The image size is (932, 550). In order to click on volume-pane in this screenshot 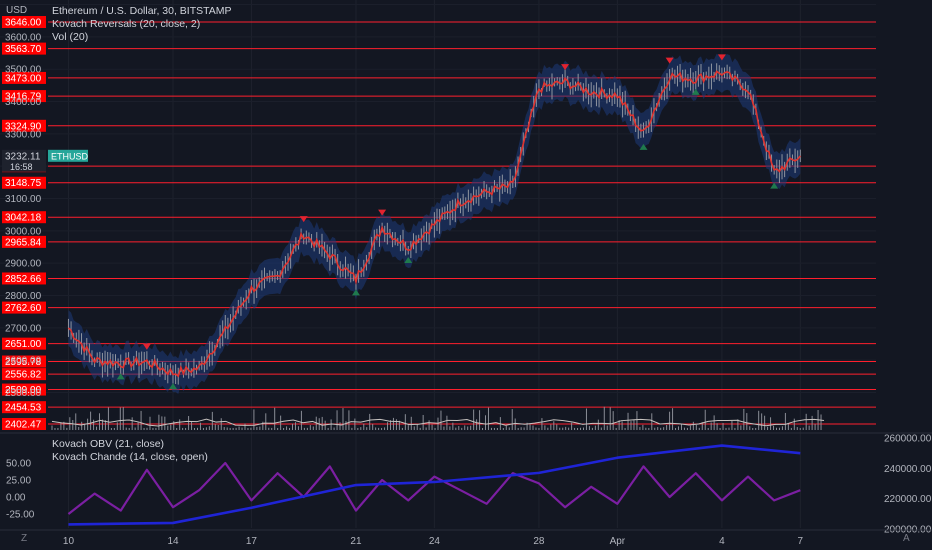, I will do `click(438, 418)`.